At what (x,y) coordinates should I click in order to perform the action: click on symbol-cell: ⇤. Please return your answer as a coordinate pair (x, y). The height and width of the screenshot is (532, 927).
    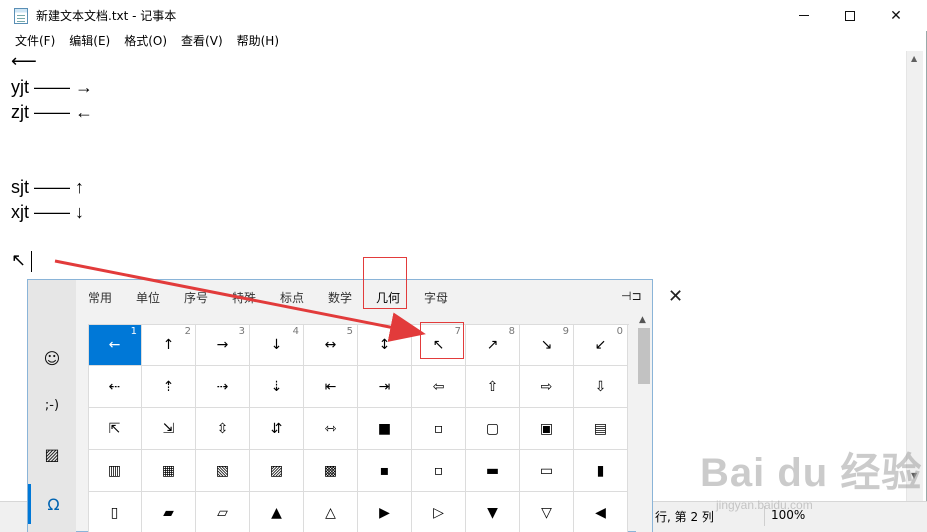
    Looking at the image, I should click on (331, 387).